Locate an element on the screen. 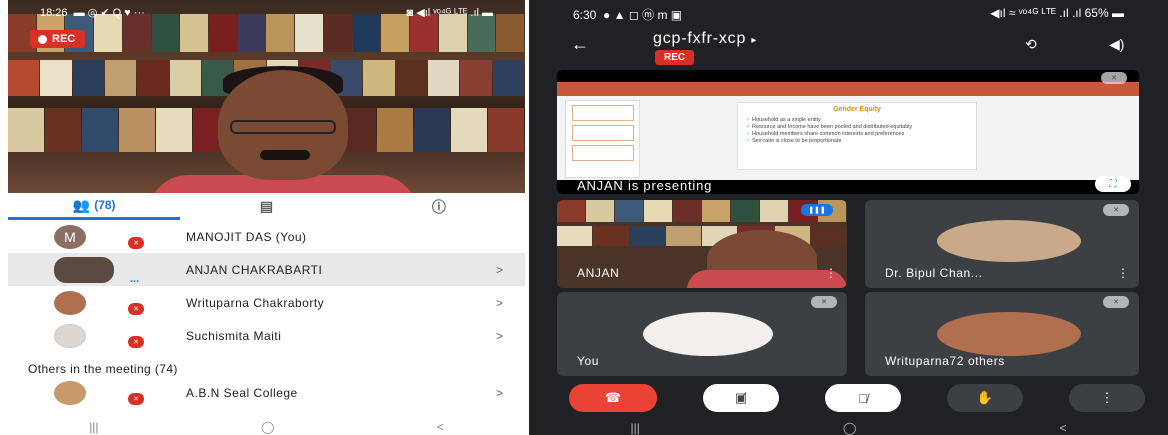 This screenshot has width=1168, height=435. record-dot-icon is located at coordinates (42, 39).